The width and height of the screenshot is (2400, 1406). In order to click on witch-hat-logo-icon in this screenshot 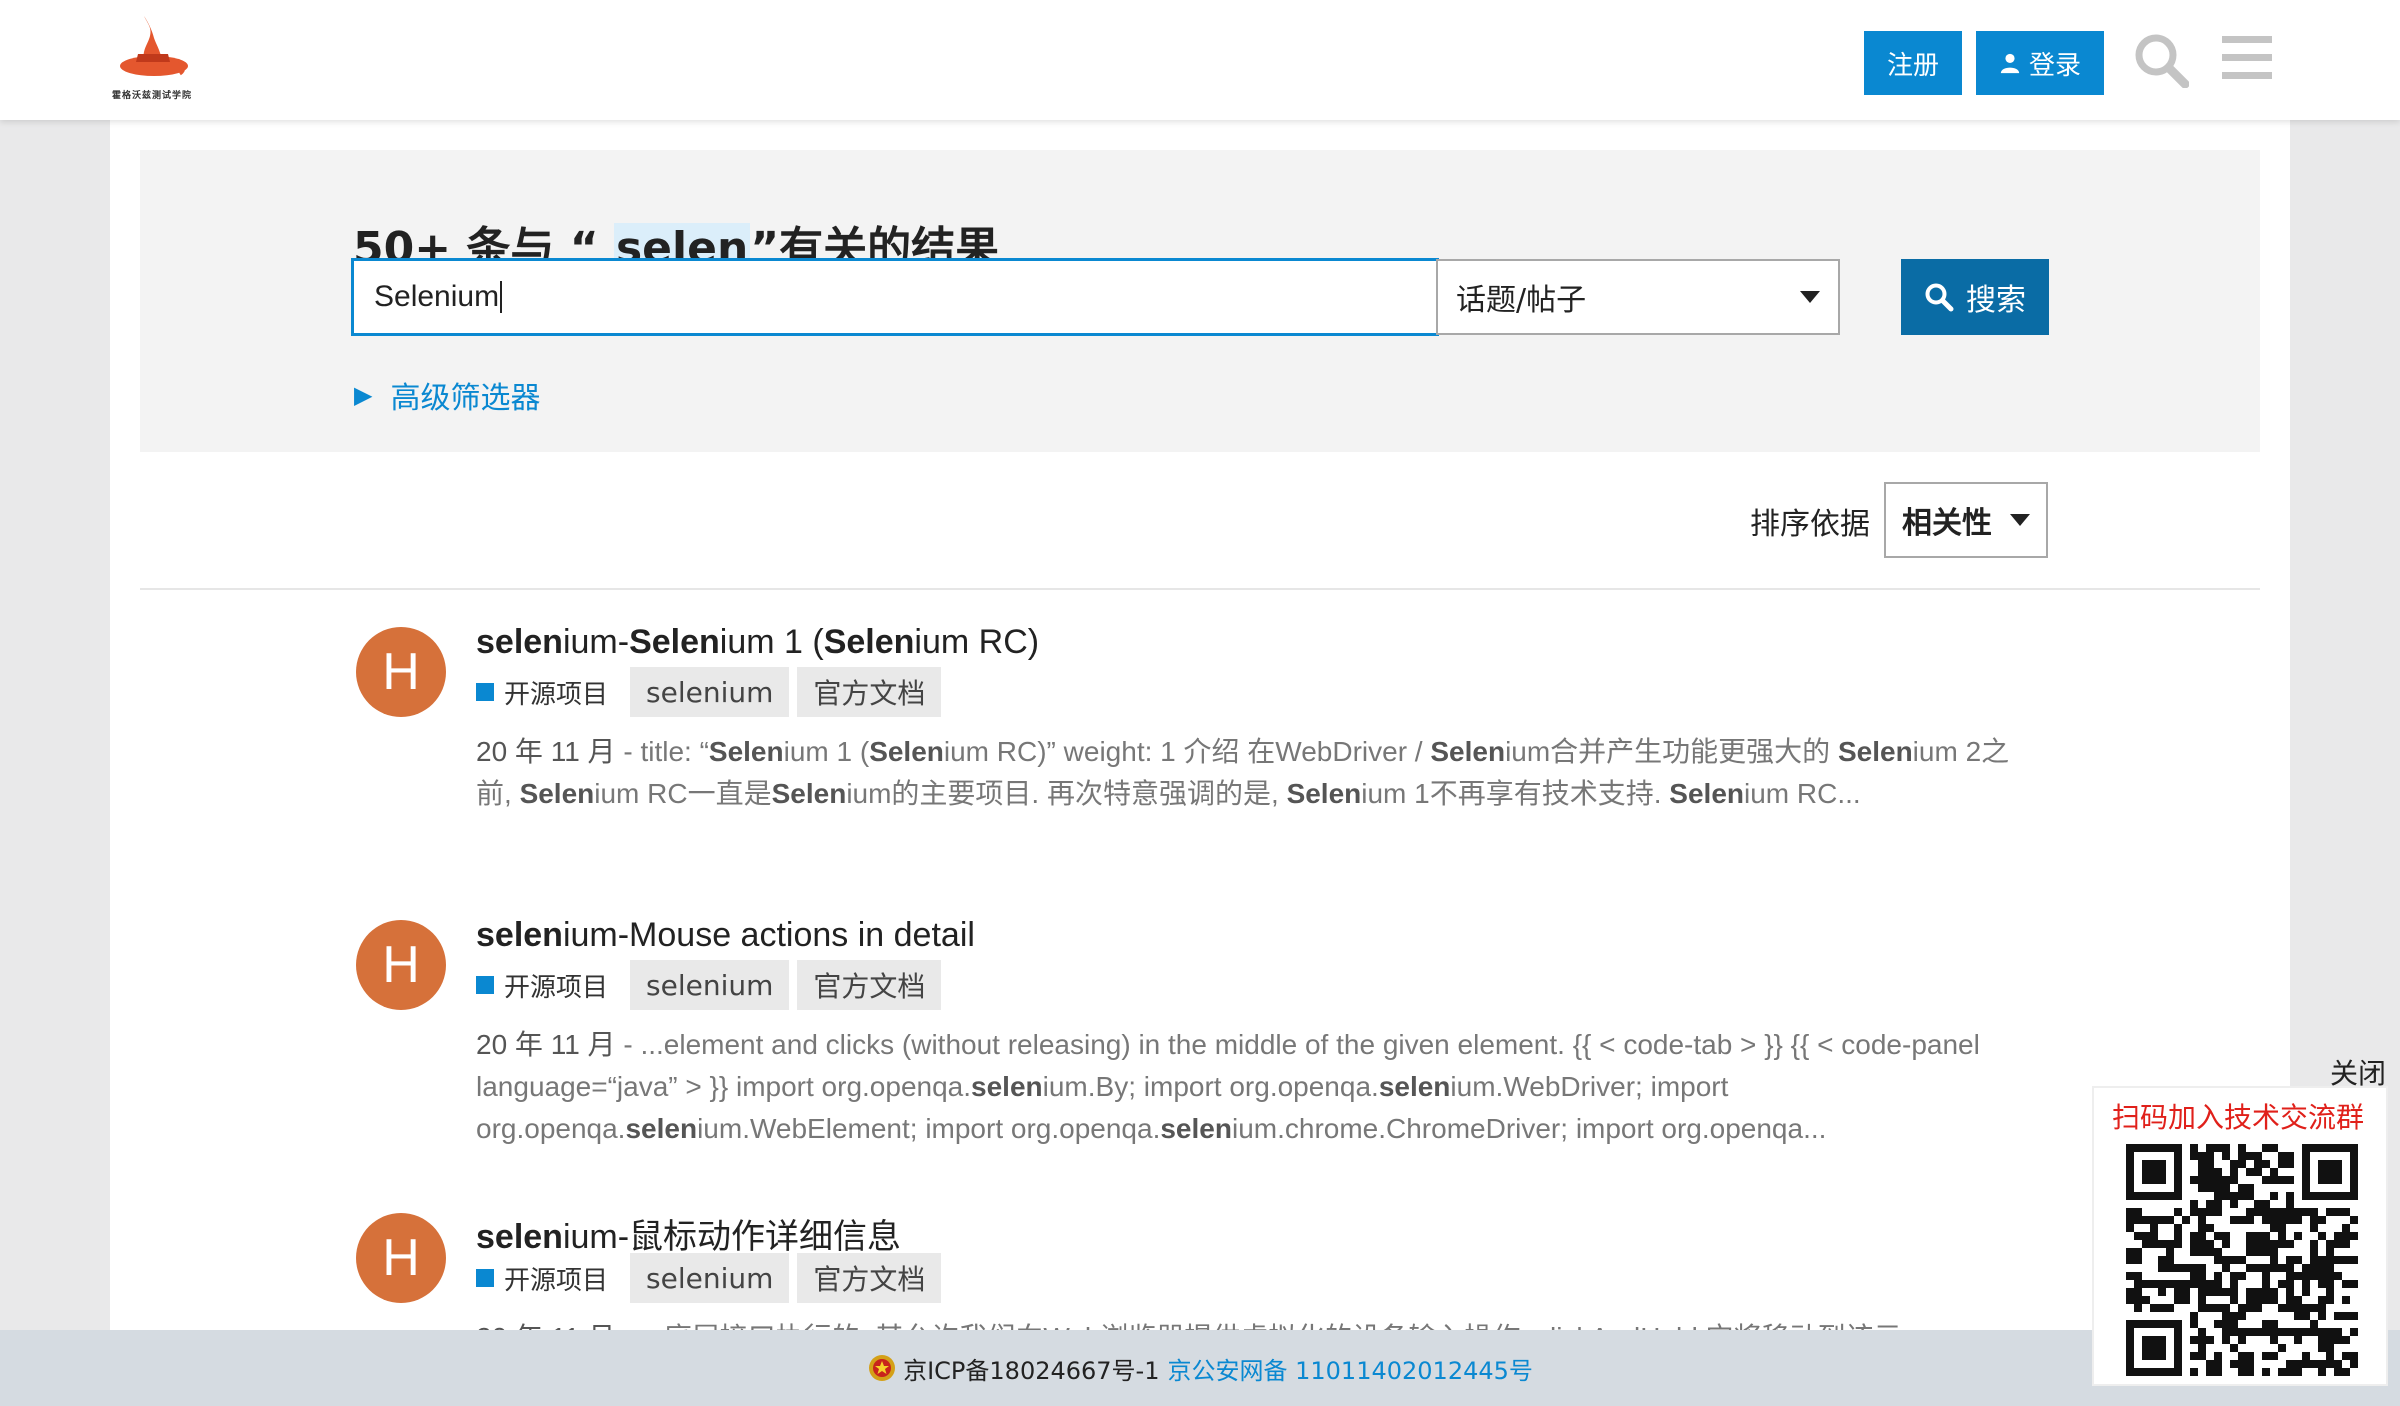, I will do `click(154, 46)`.